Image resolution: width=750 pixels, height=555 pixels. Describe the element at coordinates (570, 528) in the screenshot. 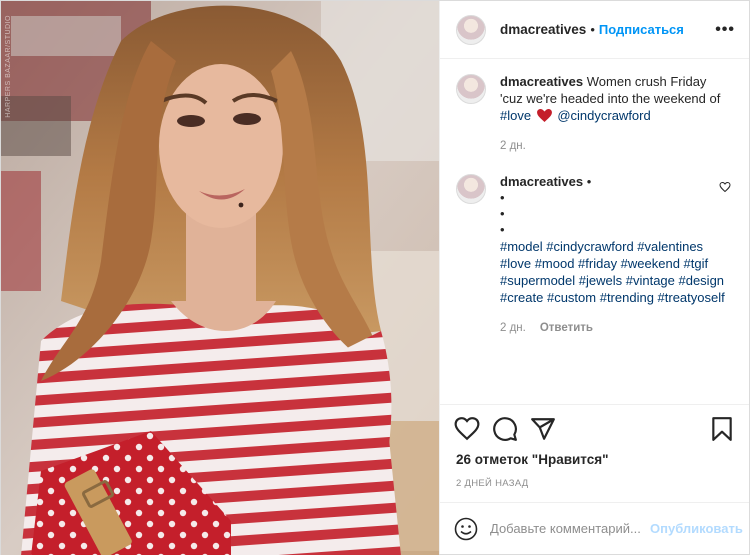

I see `comment-input` at that location.